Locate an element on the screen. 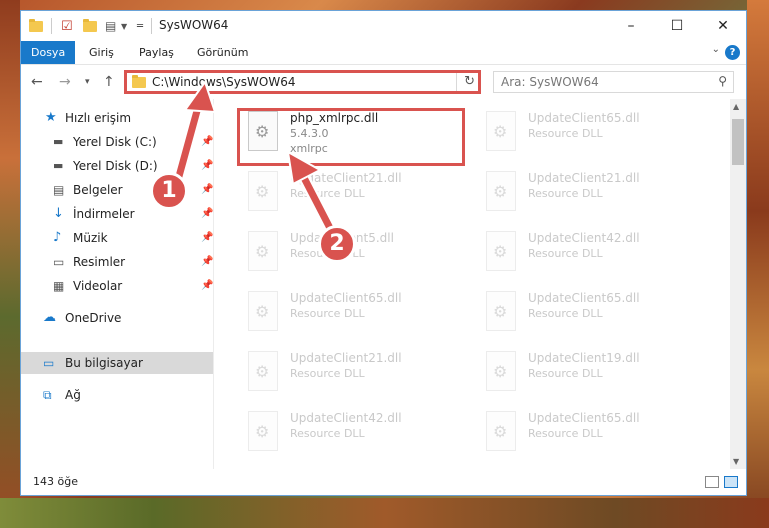 Image resolution: width=769 pixels, height=528 pixels. file-item: UpdateClient19.dll Resource DLL is located at coordinates (595, 375).